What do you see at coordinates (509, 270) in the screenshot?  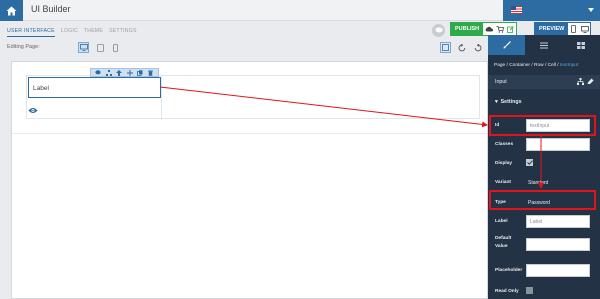 I see `placeholder-label: Placeholder` at bounding box center [509, 270].